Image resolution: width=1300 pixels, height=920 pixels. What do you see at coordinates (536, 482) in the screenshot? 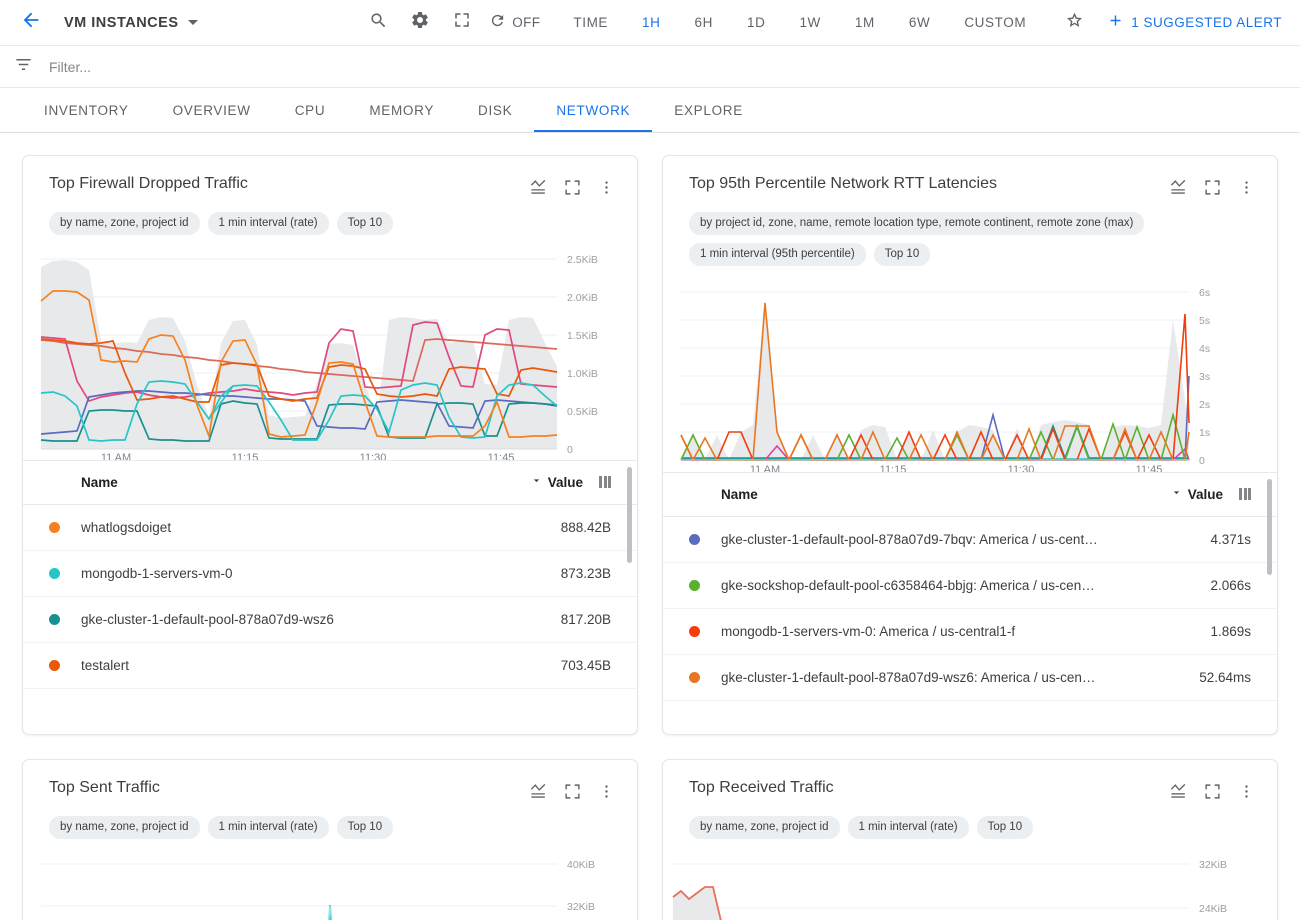
I see `chevron-down-icon` at bounding box center [536, 482].